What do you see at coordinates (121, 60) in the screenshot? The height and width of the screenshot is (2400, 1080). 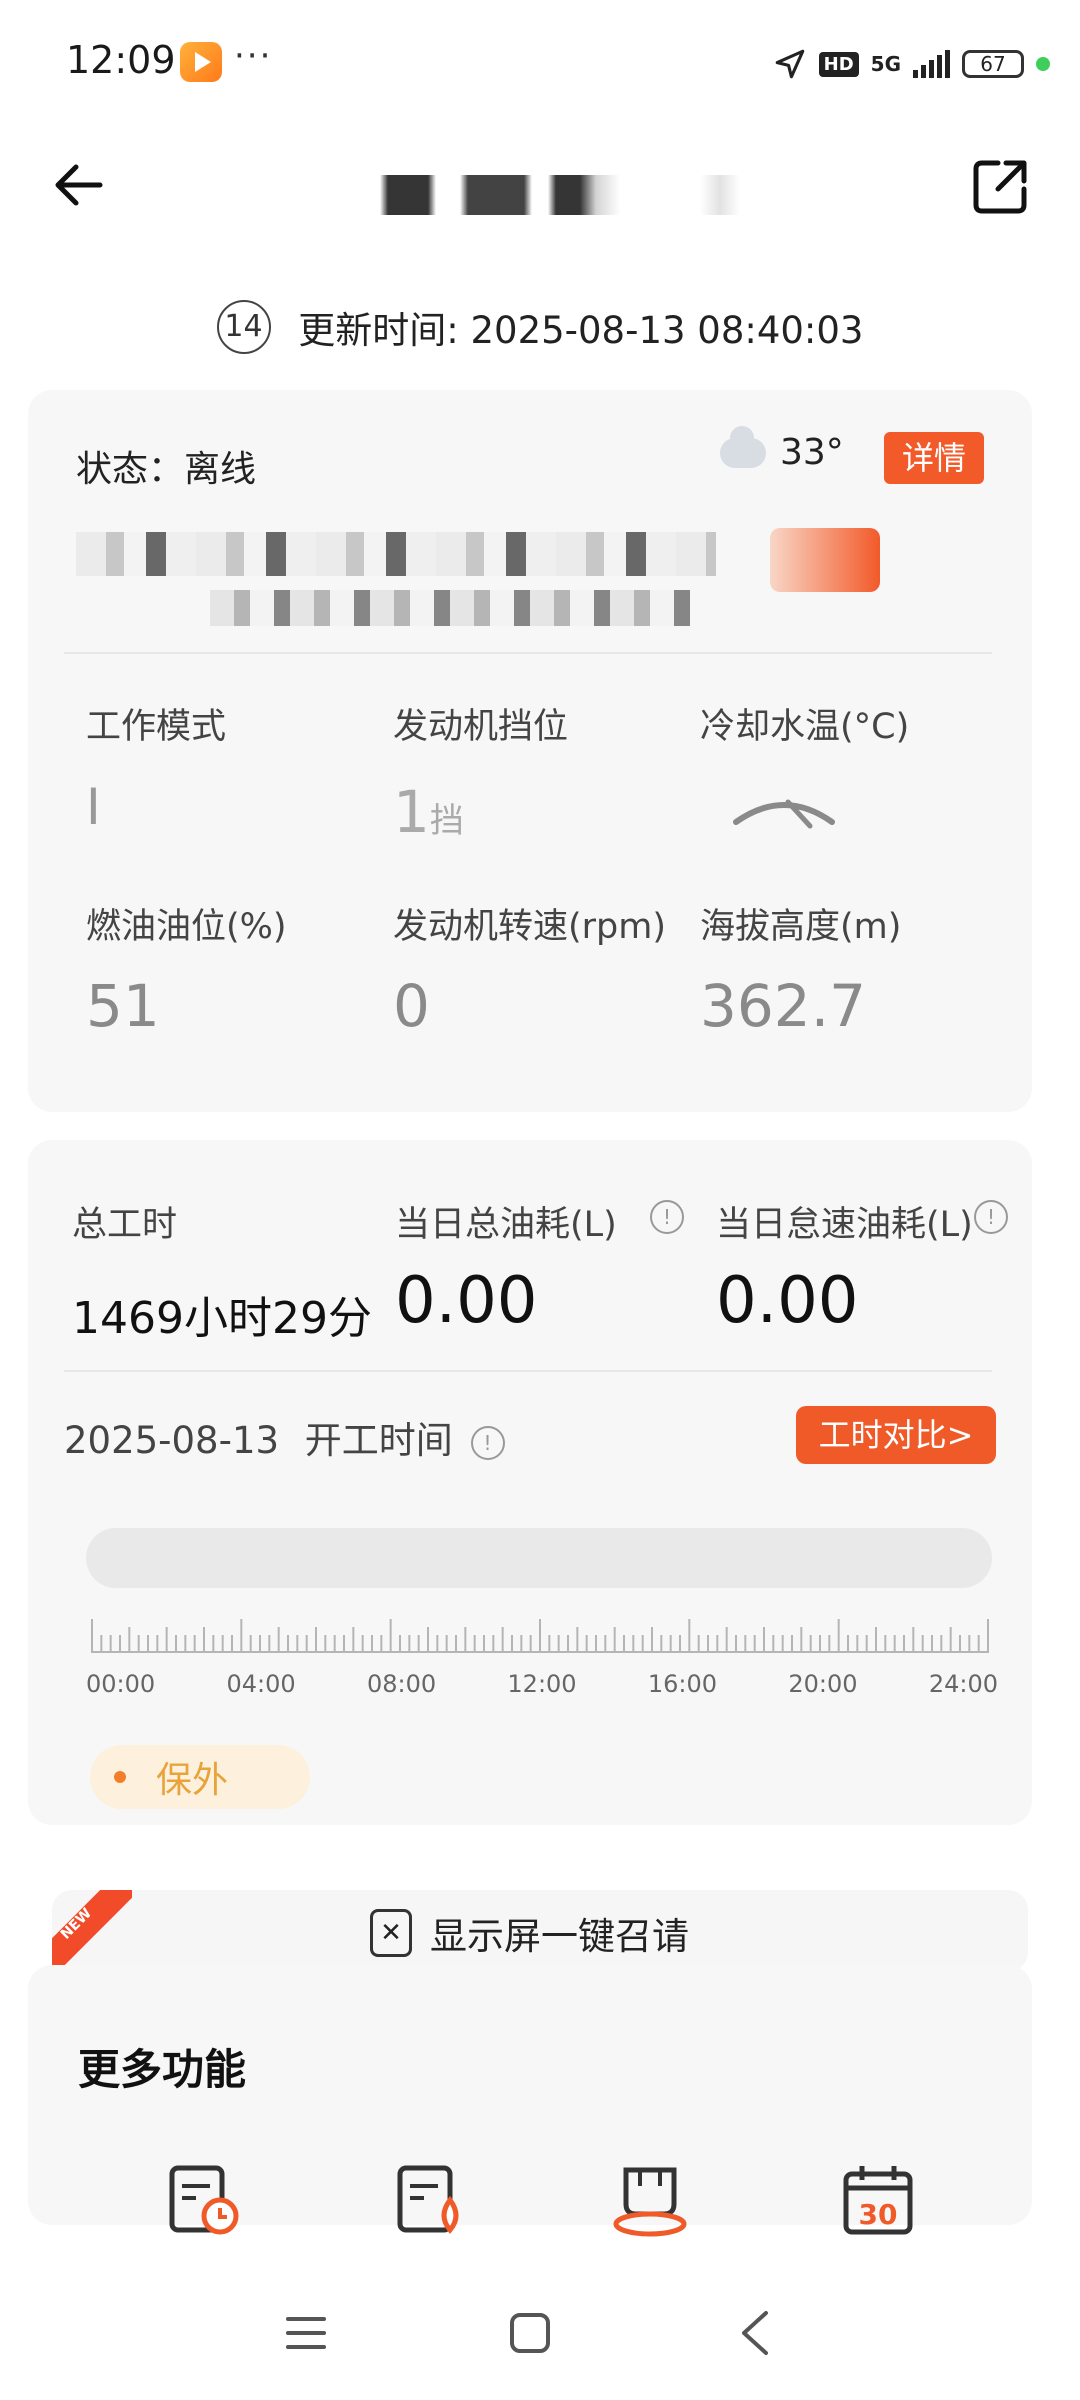 I see `status-time: 12:09` at bounding box center [121, 60].